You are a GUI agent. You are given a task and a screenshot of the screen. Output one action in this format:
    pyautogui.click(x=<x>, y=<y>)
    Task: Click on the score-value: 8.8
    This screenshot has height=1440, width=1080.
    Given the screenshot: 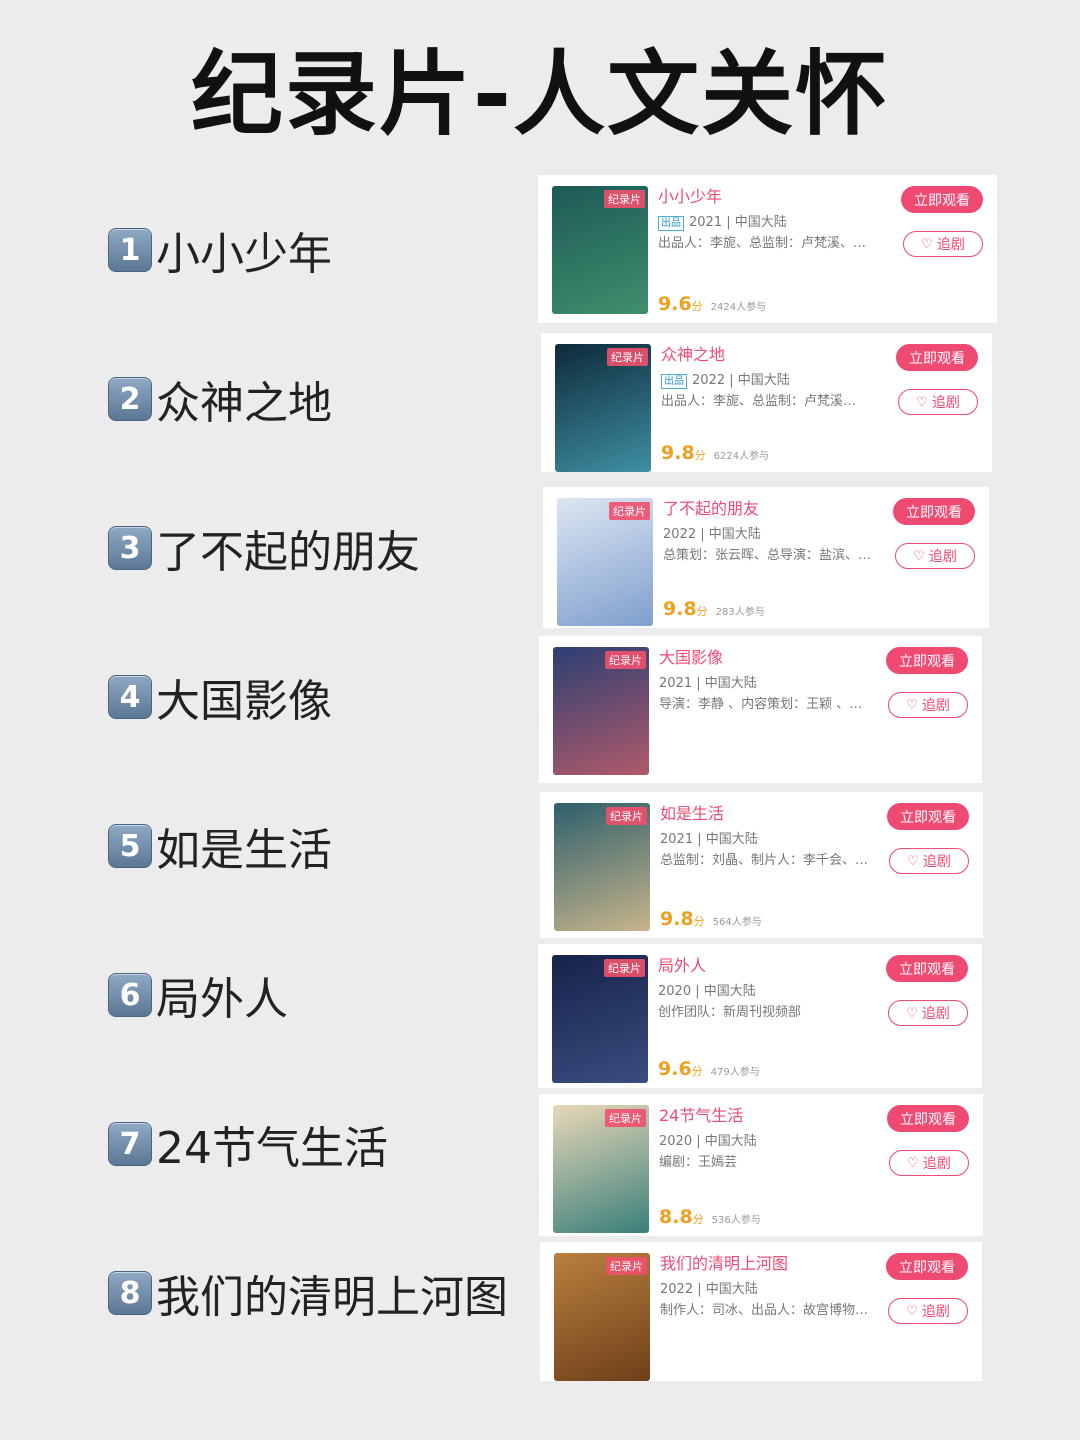 What is the action you would take?
    pyautogui.click(x=676, y=1217)
    